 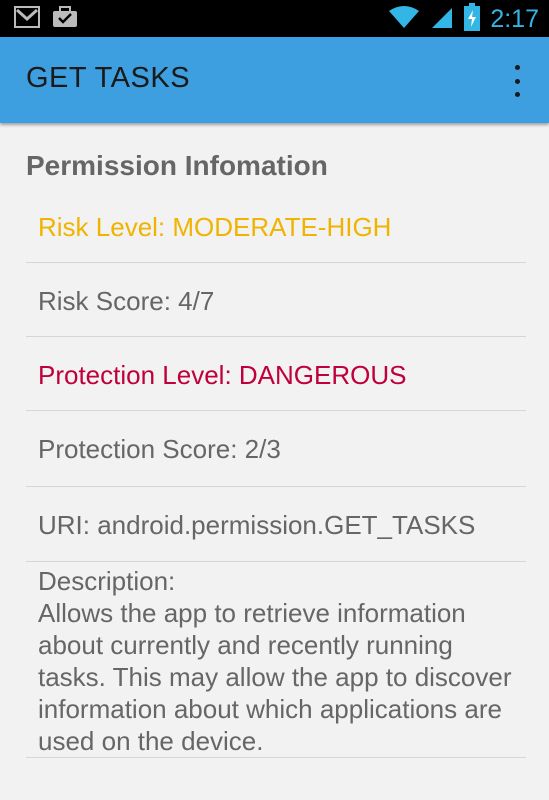 I want to click on risk-level-text: Risk Level: MODERATE-HIGH, so click(x=215, y=227).